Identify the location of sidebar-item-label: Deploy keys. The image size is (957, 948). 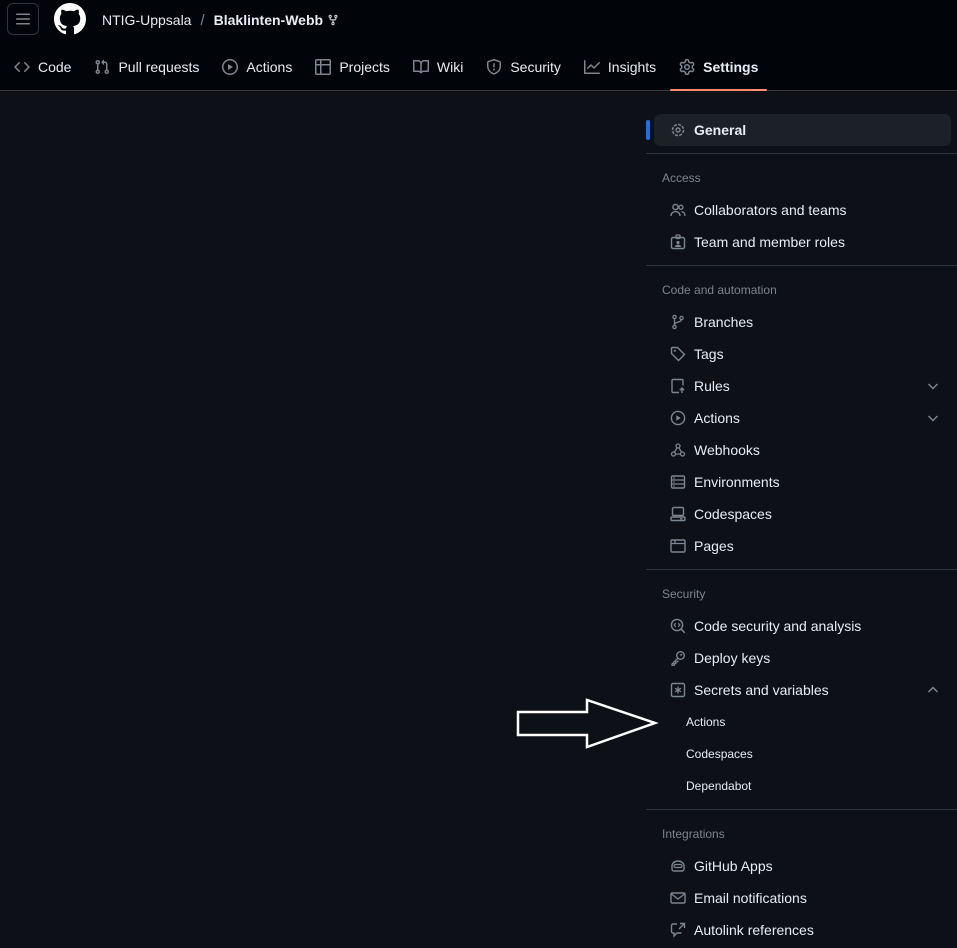
(732, 658).